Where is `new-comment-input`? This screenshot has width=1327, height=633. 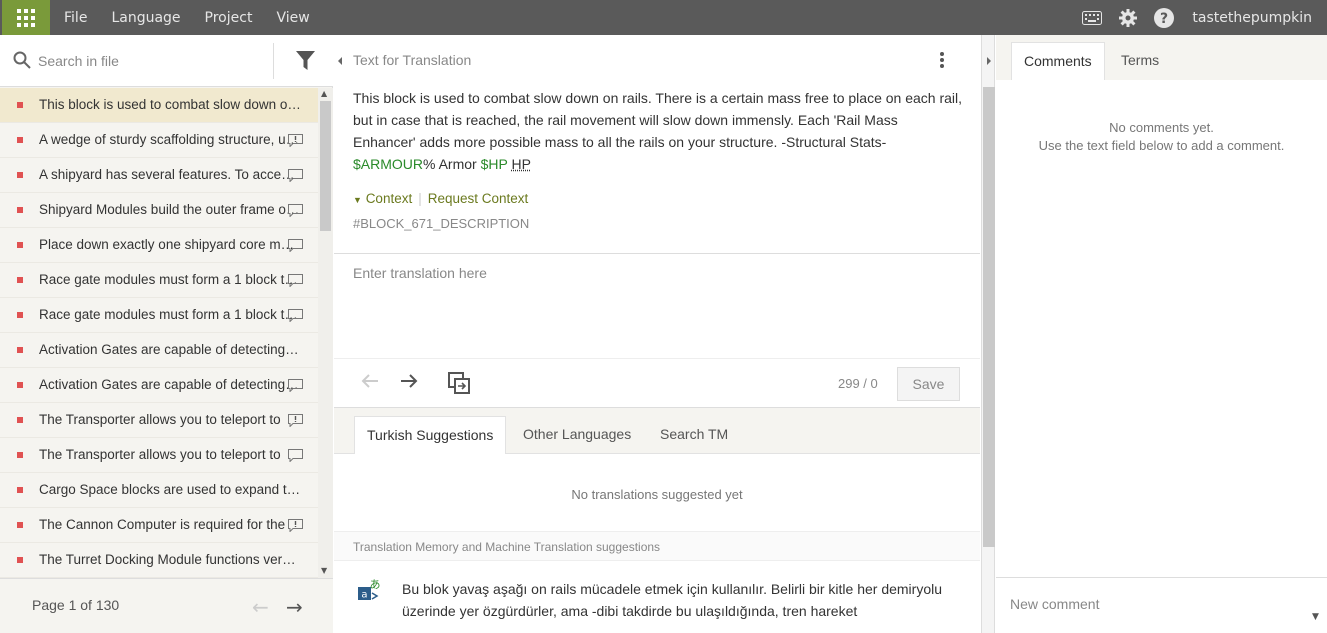
new-comment-input is located at coordinates (1160, 604).